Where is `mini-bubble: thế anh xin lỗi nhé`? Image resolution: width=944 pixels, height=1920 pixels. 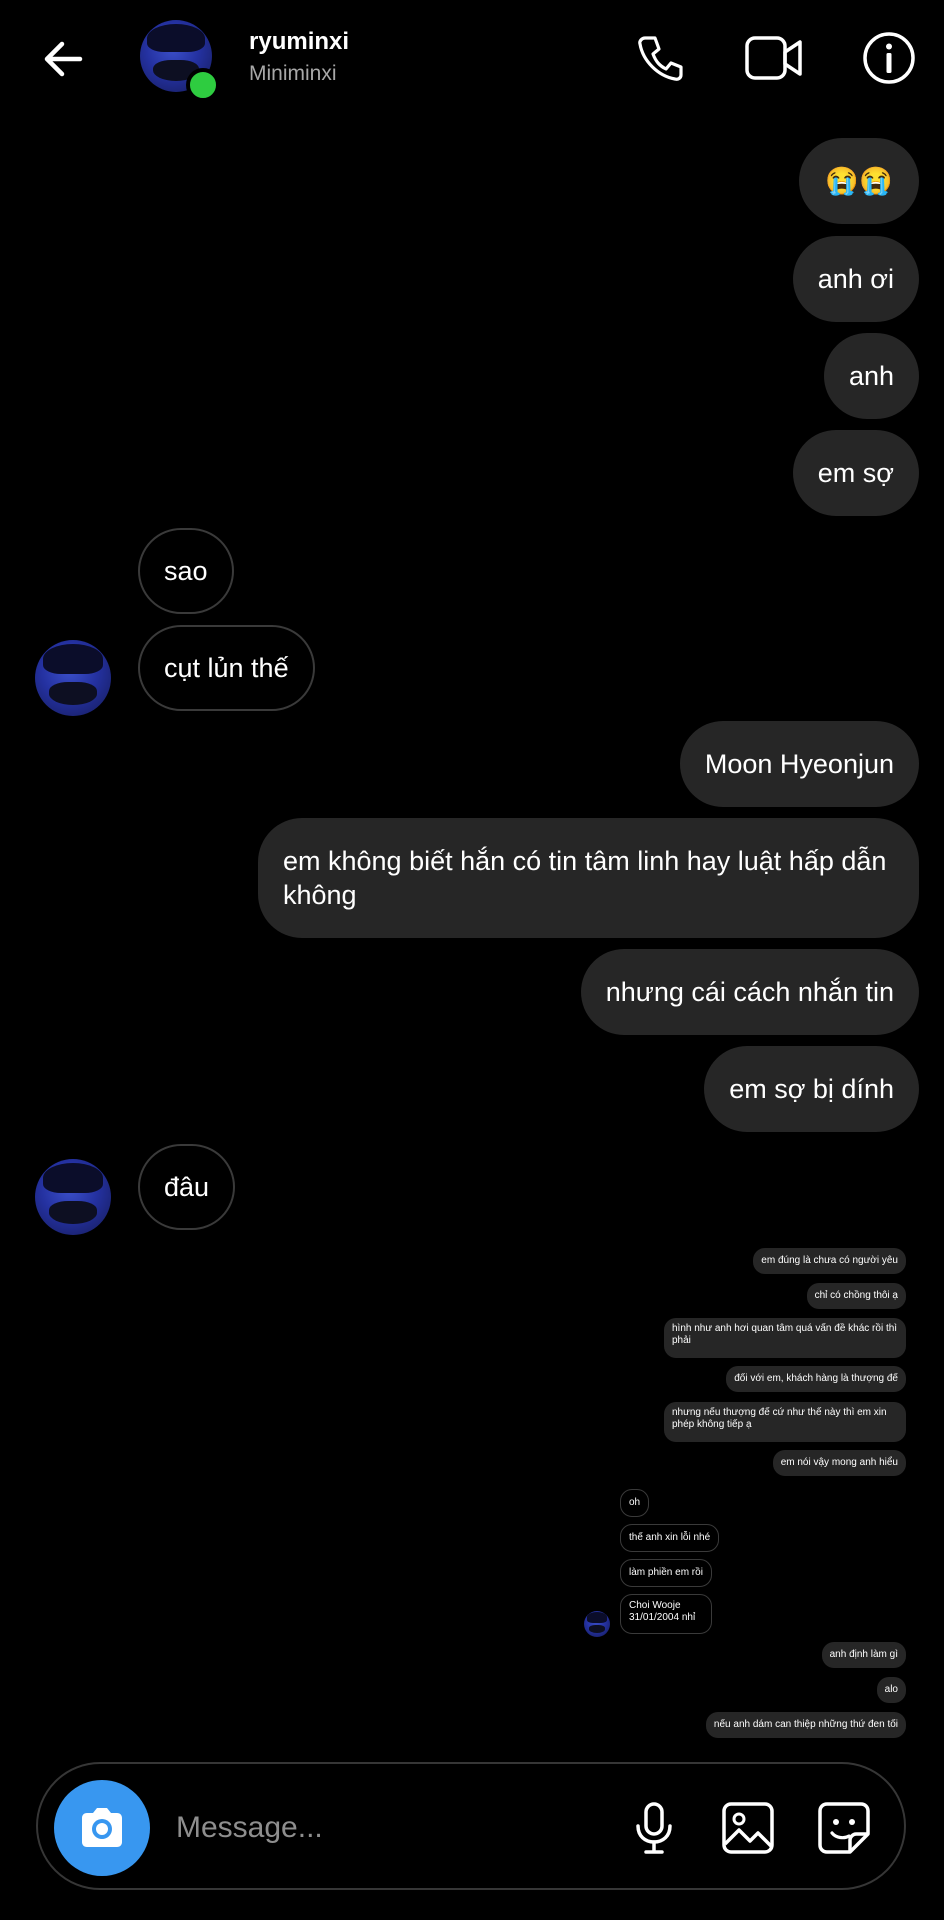 mini-bubble: thế anh xin lỗi nhé is located at coordinates (670, 1538).